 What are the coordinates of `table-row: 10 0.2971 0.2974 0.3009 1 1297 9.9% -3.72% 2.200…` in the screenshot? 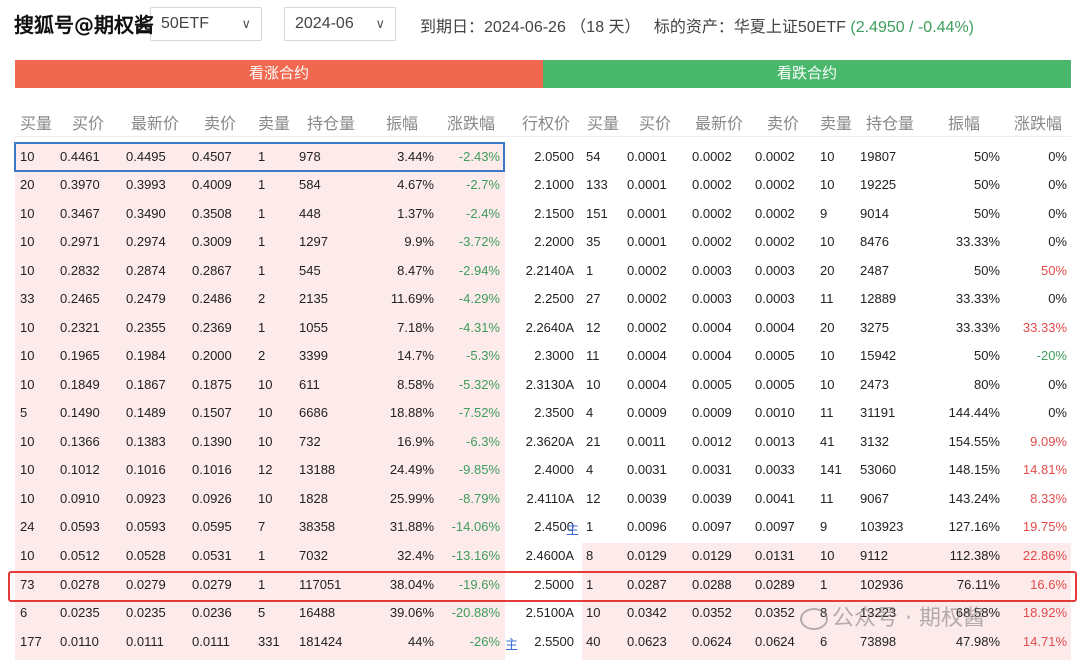 It's located at (540, 242).